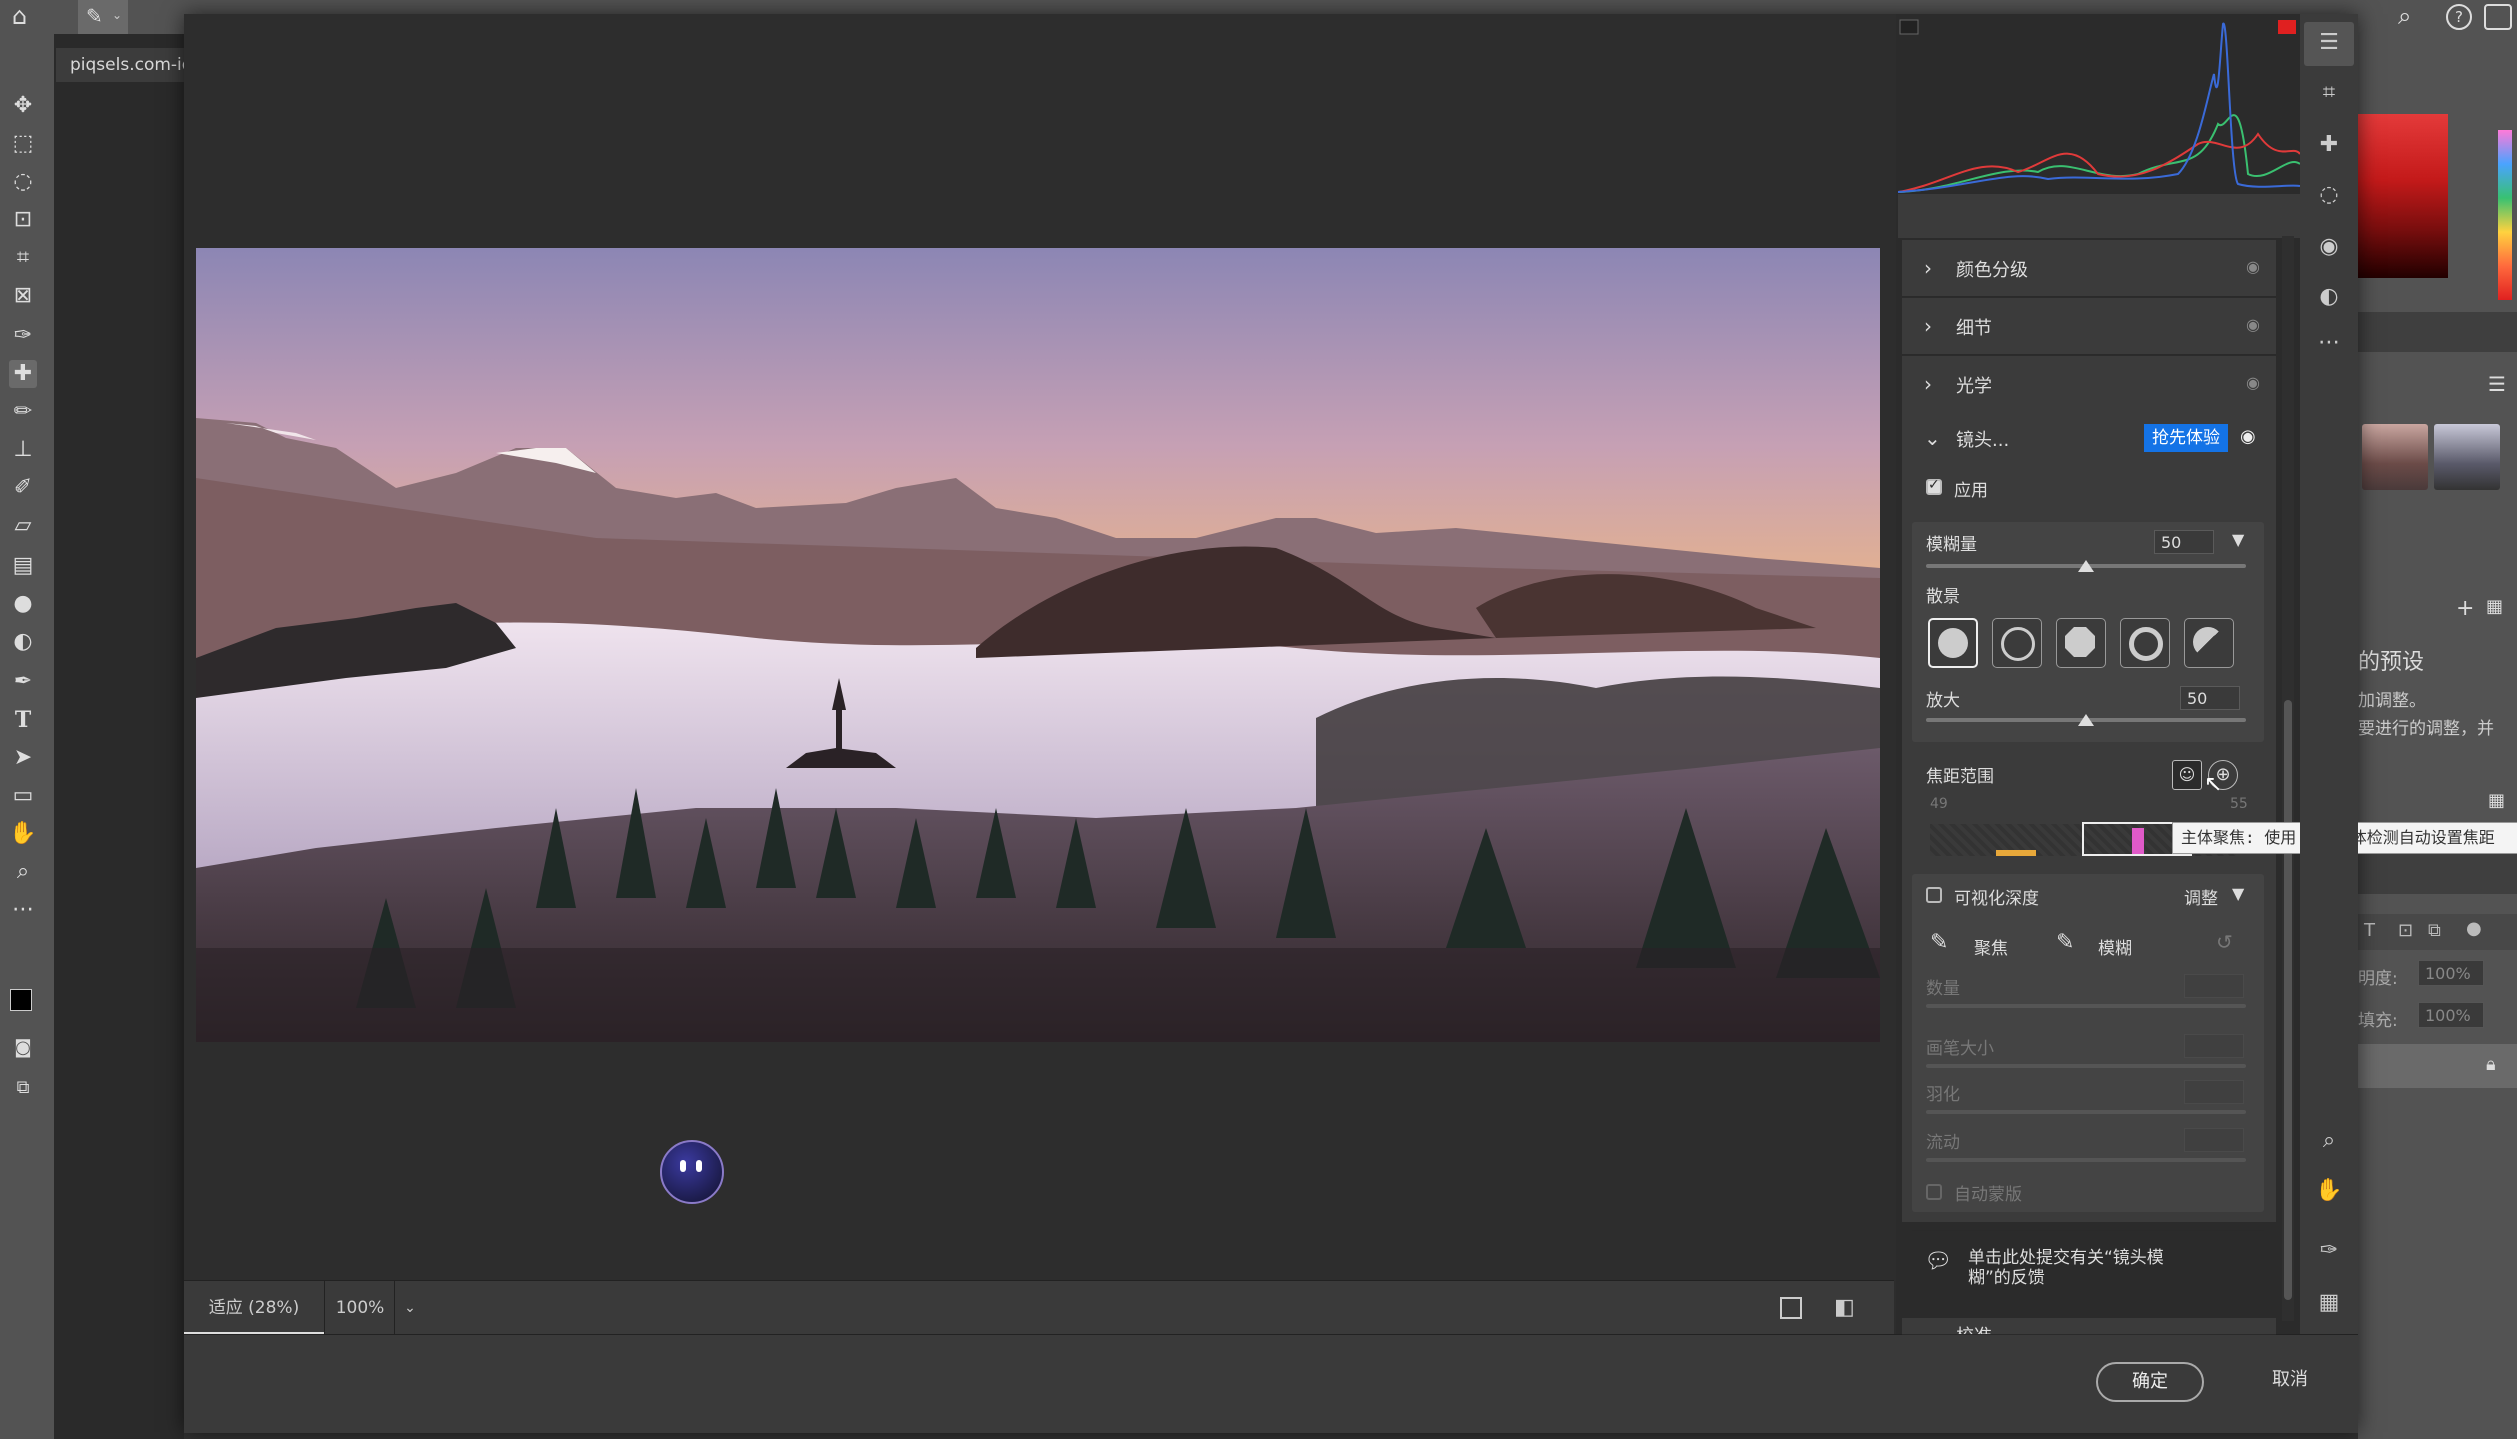 The image size is (2517, 1439). Describe the element at coordinates (2187, 775) in the screenshot. I see `subject-focus-icon: ☺` at that location.